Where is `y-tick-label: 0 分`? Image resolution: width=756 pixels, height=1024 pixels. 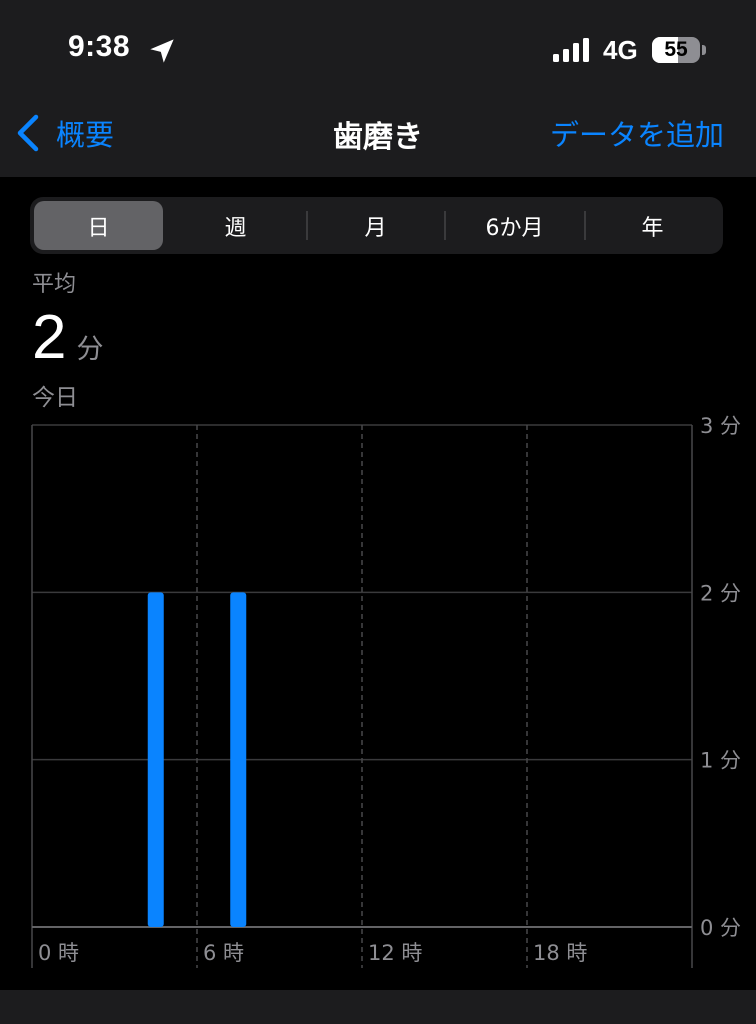
y-tick-label: 0 分 is located at coordinates (720, 928).